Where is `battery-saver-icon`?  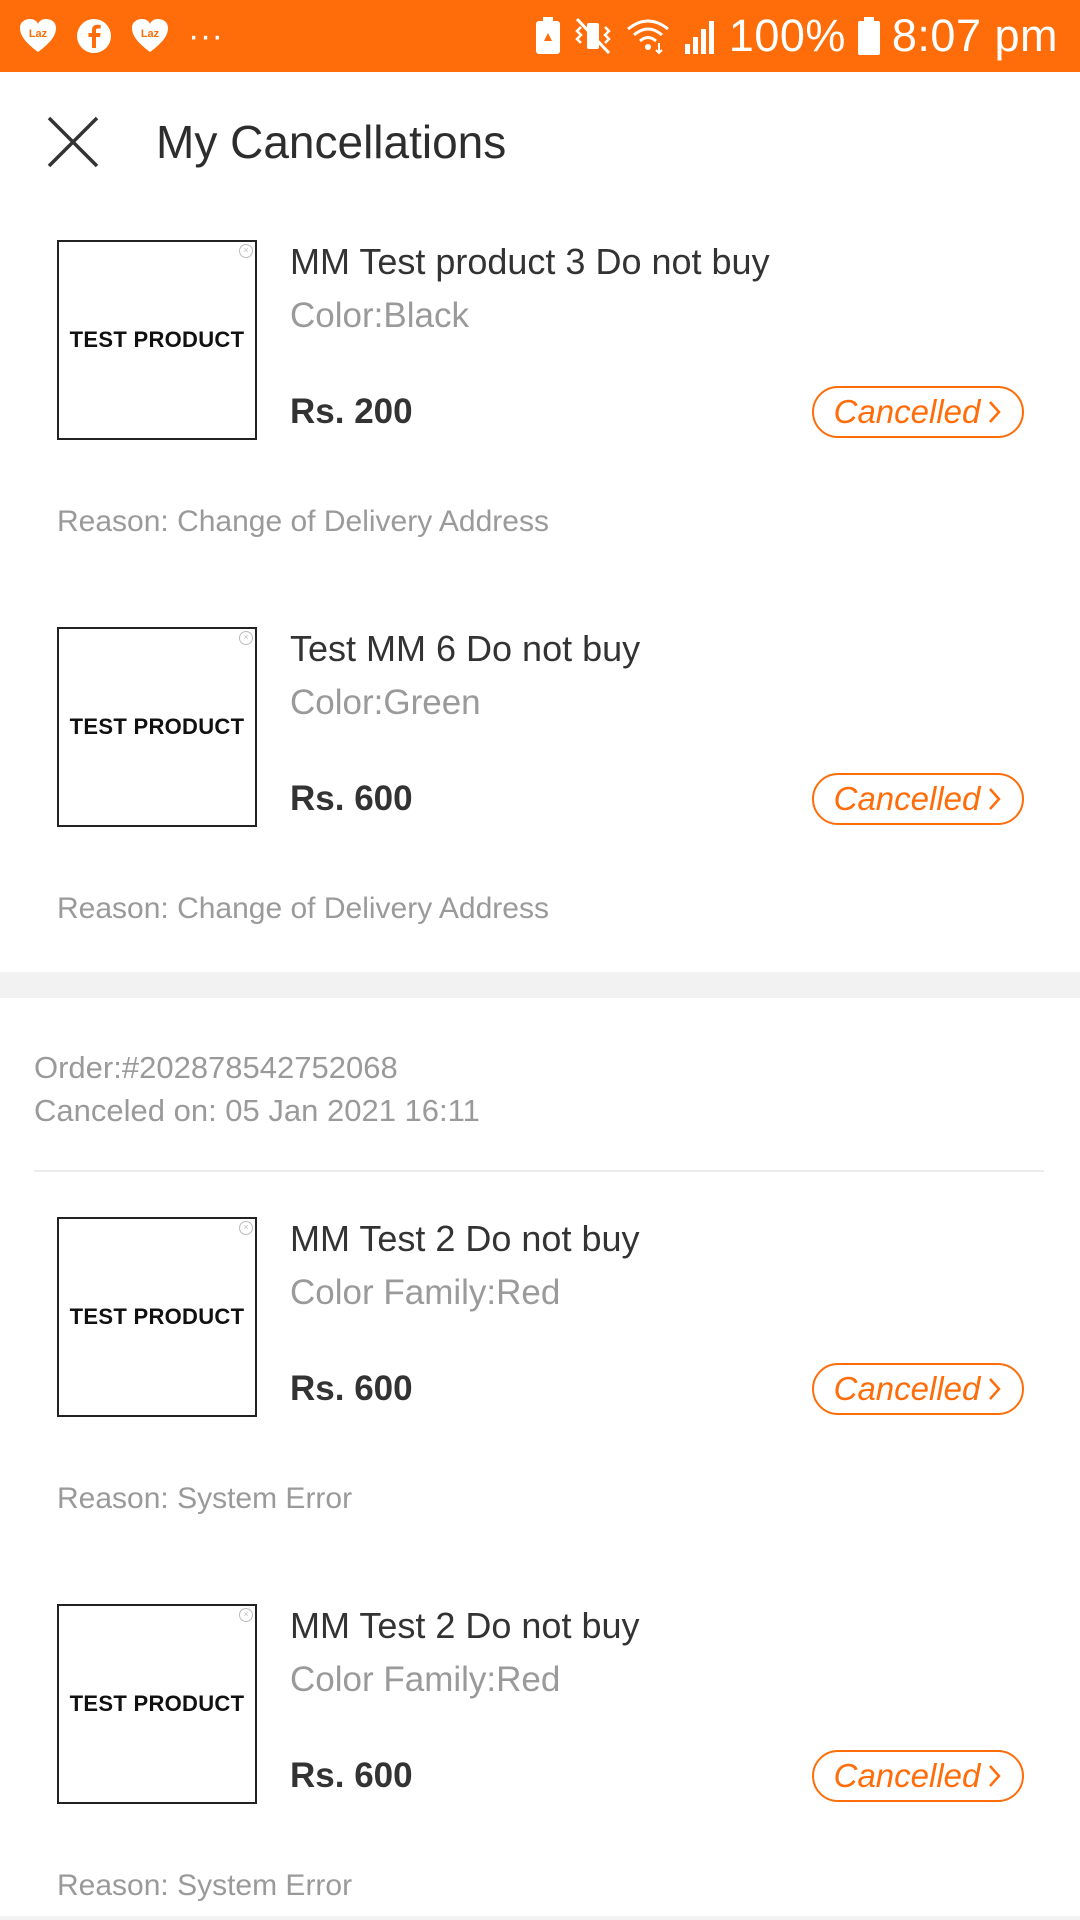
battery-saver-icon is located at coordinates (548, 36).